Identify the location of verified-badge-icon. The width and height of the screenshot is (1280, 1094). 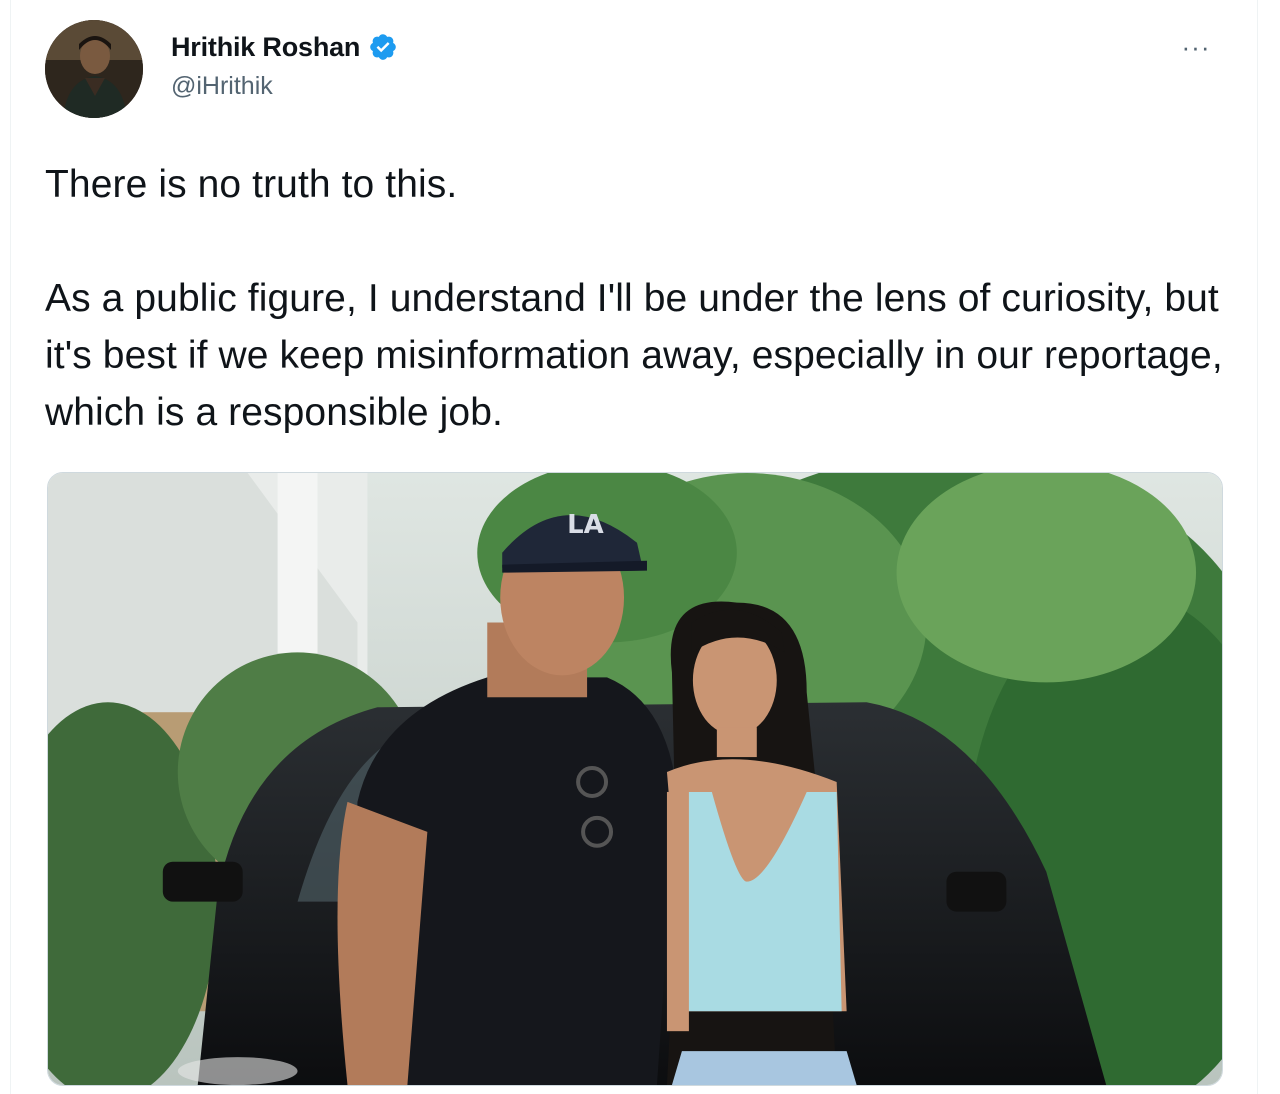
(383, 47).